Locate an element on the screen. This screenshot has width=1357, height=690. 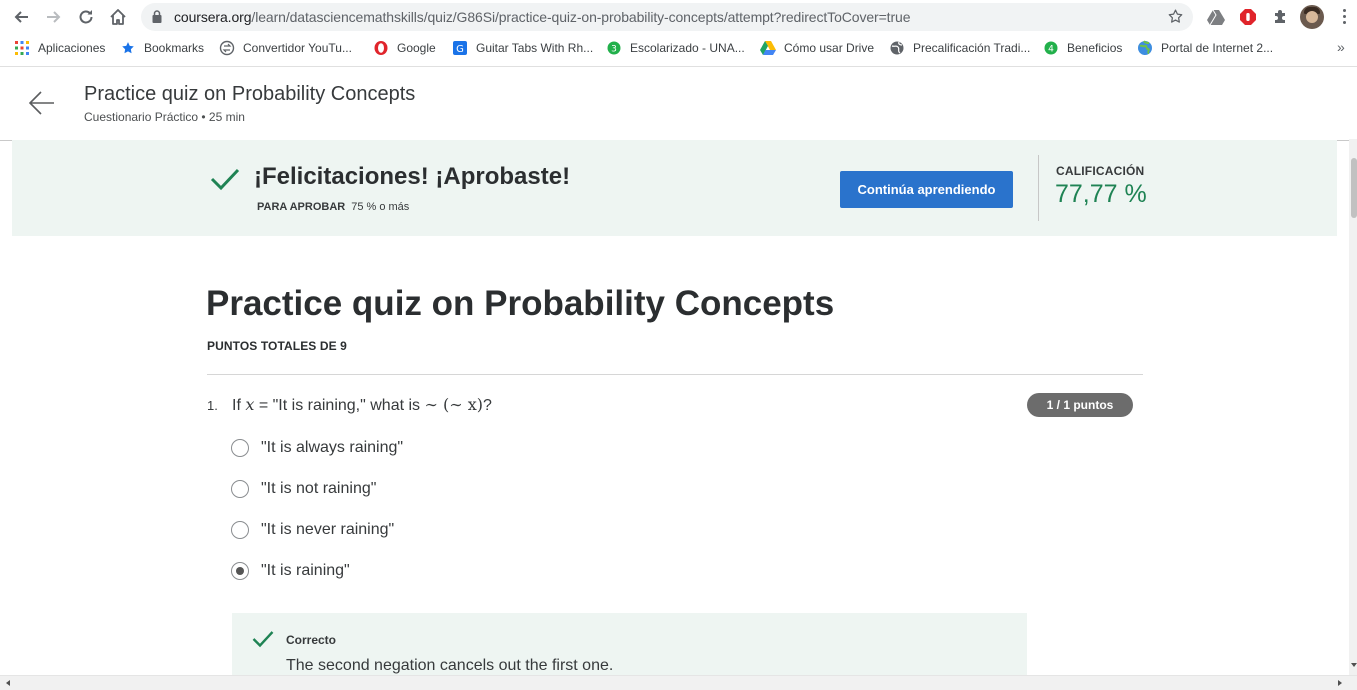
math-expression: ∼ (∼ x) is located at coordinates (453, 404).